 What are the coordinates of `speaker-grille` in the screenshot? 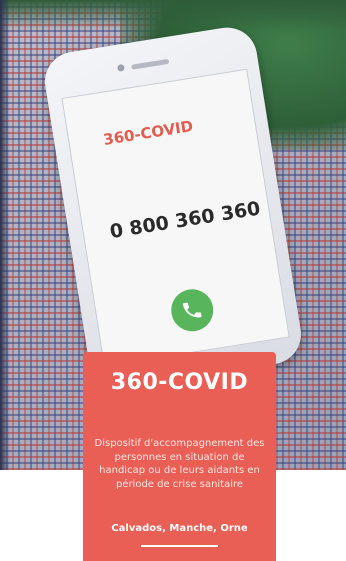 It's located at (150, 64).